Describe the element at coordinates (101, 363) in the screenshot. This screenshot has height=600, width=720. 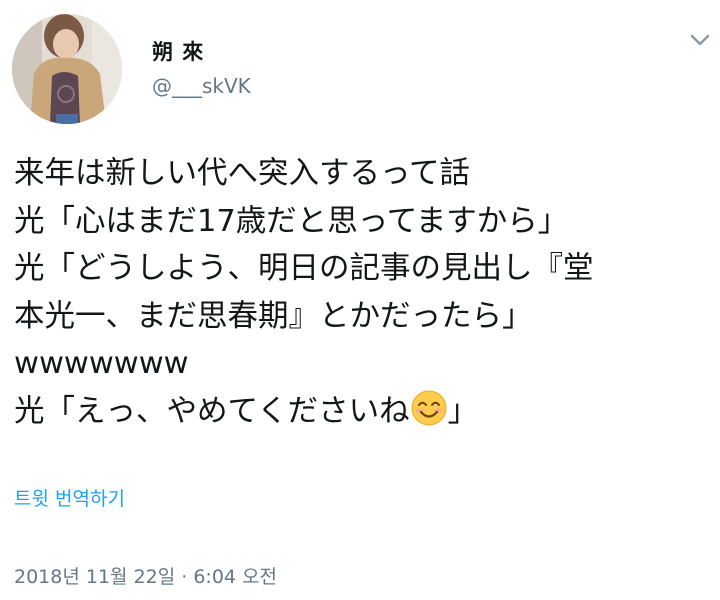
I see `tweet-line: wwwwwww` at that location.